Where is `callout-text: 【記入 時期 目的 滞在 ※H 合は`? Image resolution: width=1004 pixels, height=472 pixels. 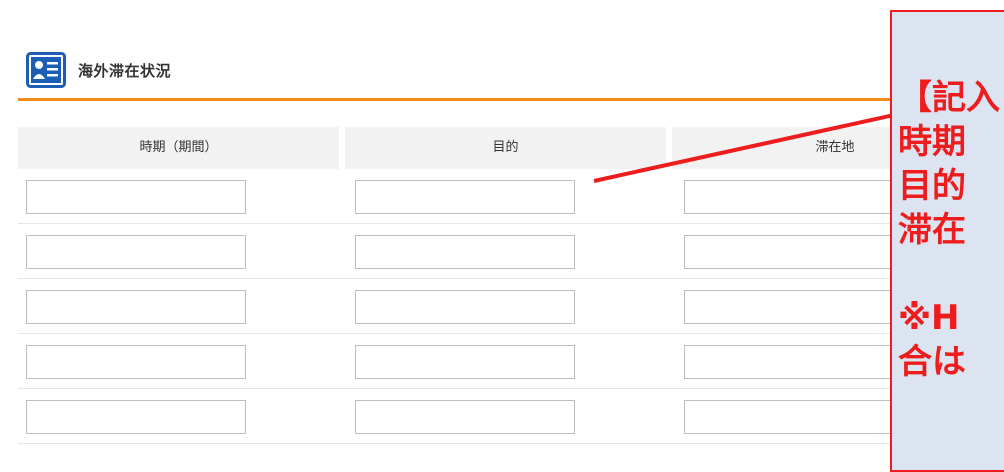 callout-text: 【記入 時期 目的 滞在 ※H 合は is located at coordinates (951, 230).